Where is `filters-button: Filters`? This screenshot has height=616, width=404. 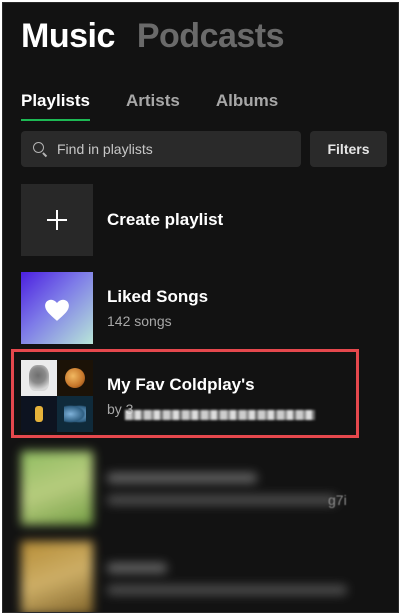
filters-button: Filters is located at coordinates (348, 149).